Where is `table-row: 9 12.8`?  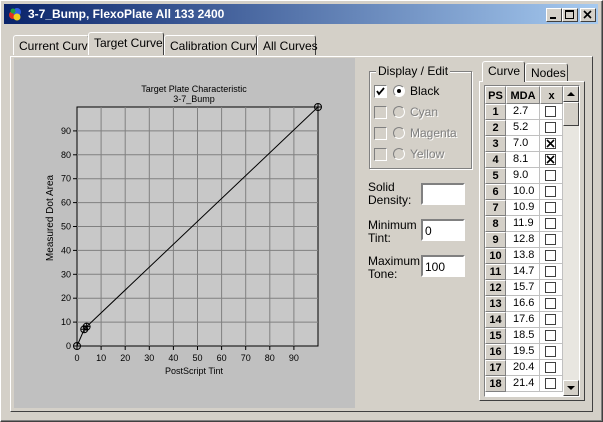 table-row: 9 12.8 is located at coordinates (524, 240).